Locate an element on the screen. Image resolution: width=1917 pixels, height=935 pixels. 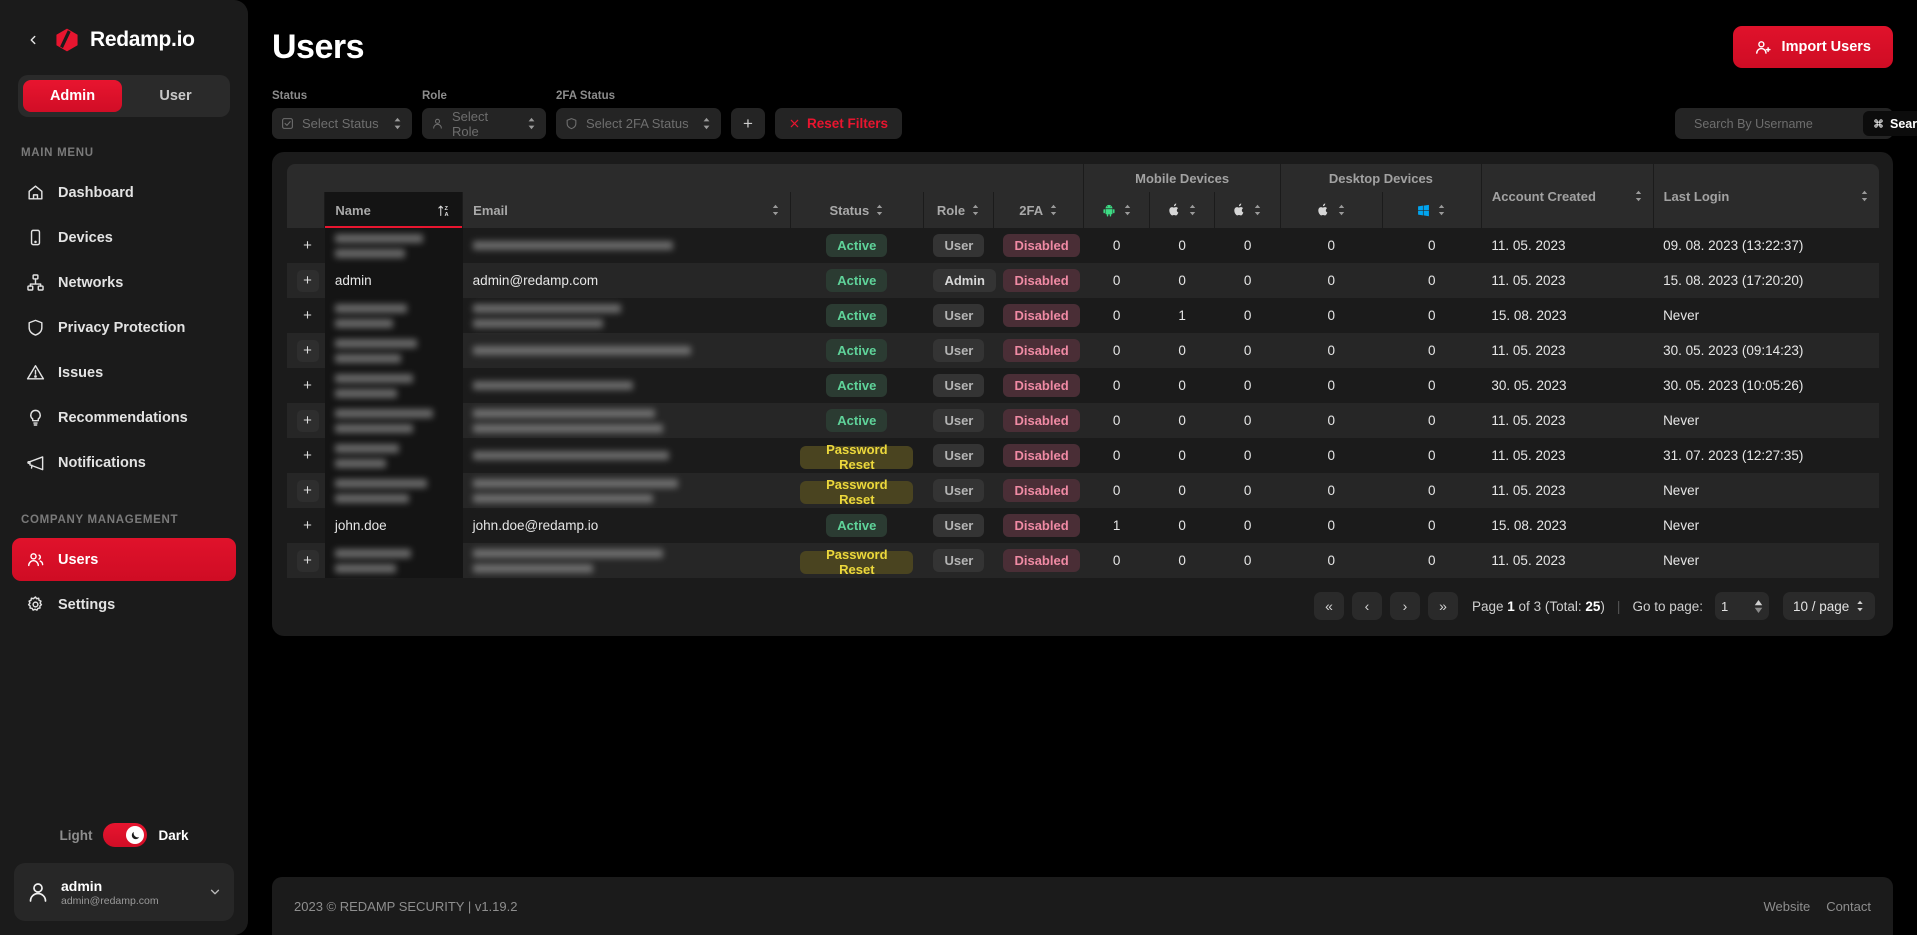
sidebar-item-users: Users is located at coordinates (124, 559).